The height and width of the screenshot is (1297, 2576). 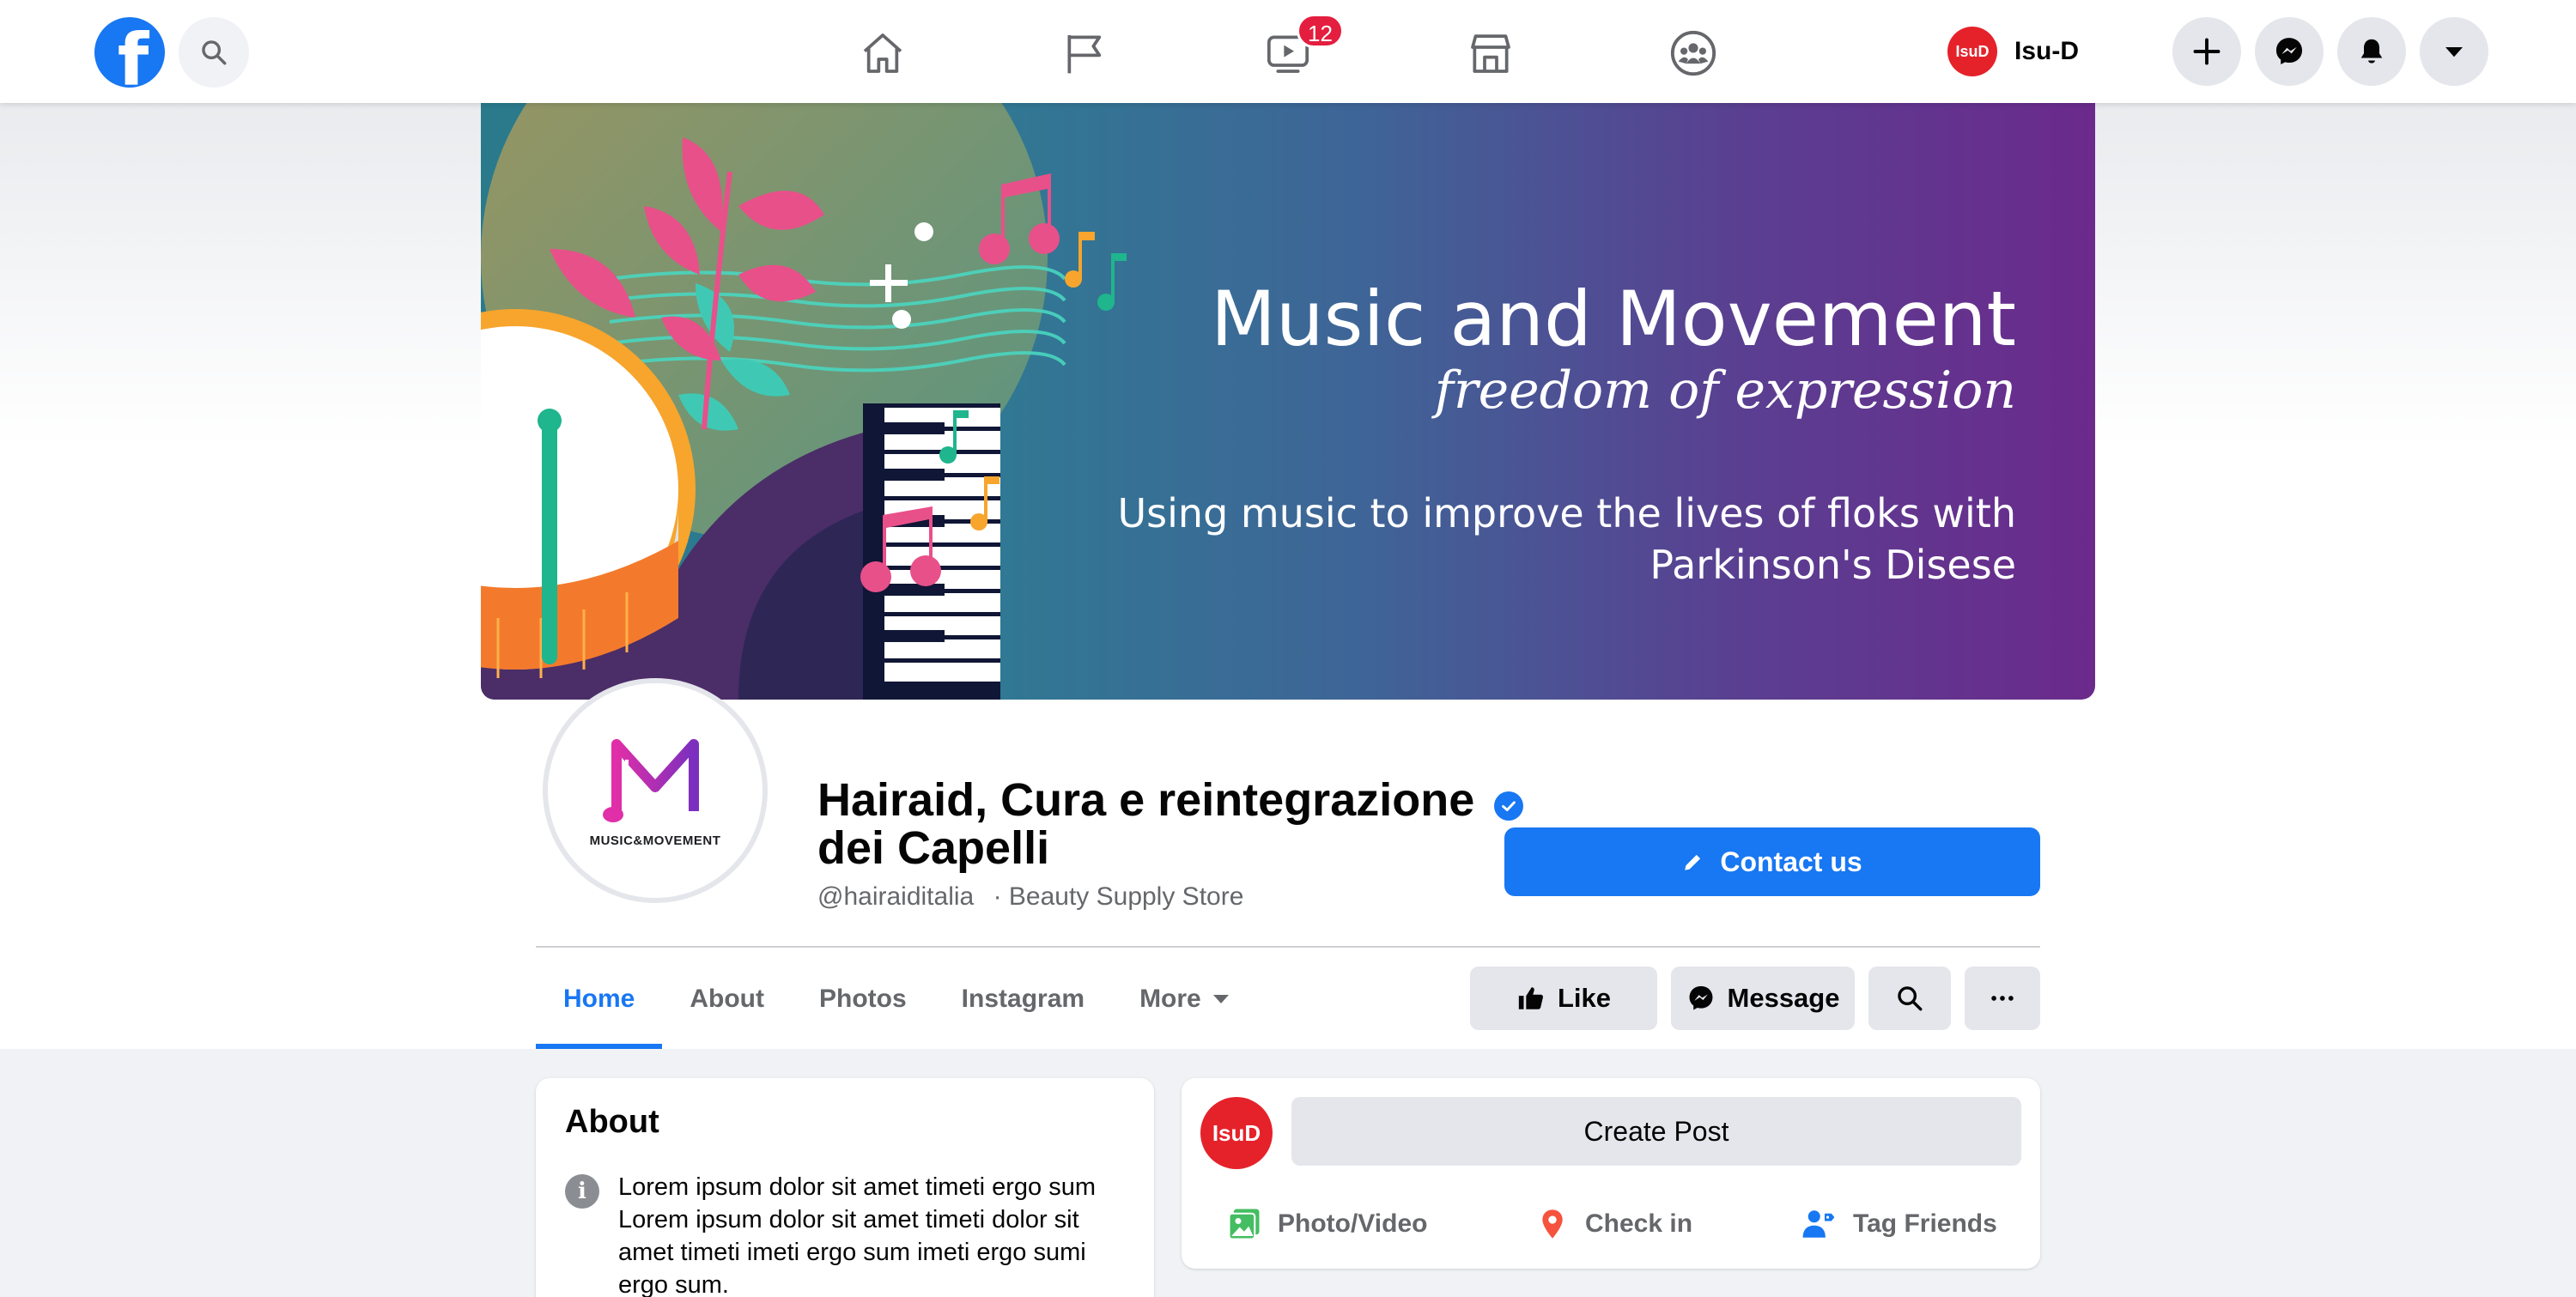 I want to click on nav-marketplace-button, so click(x=1491, y=53).